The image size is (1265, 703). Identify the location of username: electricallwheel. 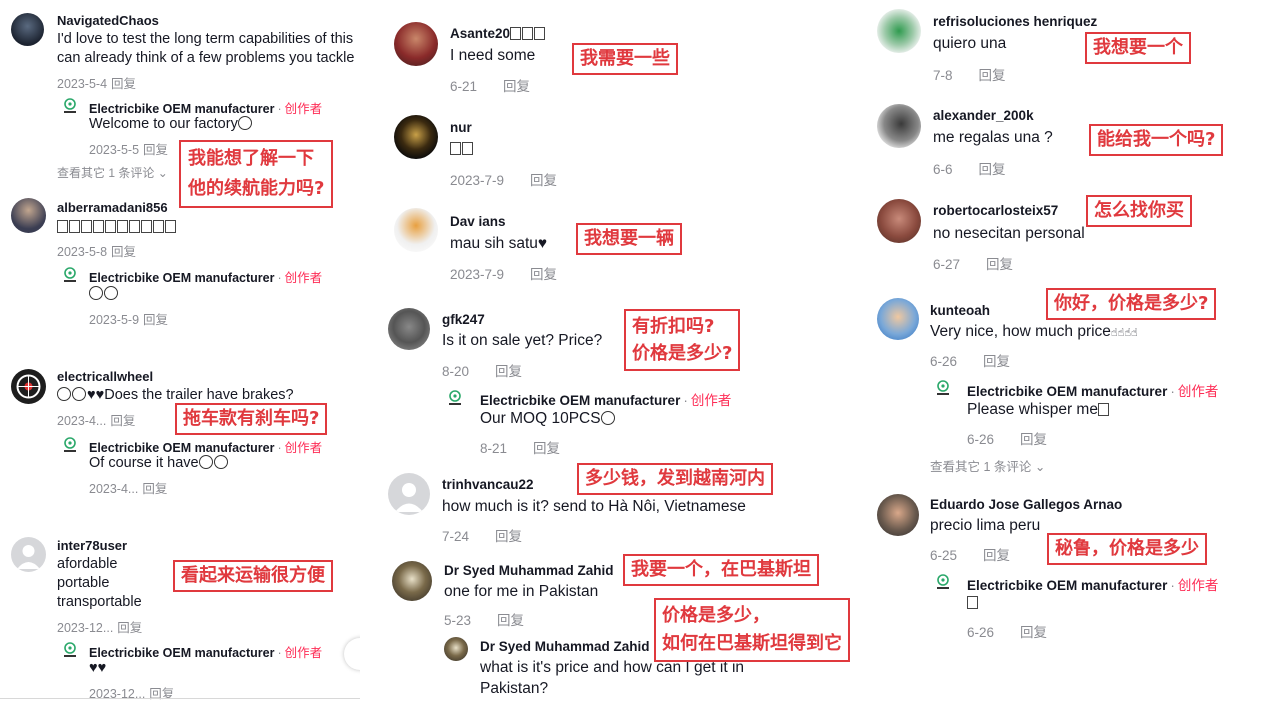
(105, 376).